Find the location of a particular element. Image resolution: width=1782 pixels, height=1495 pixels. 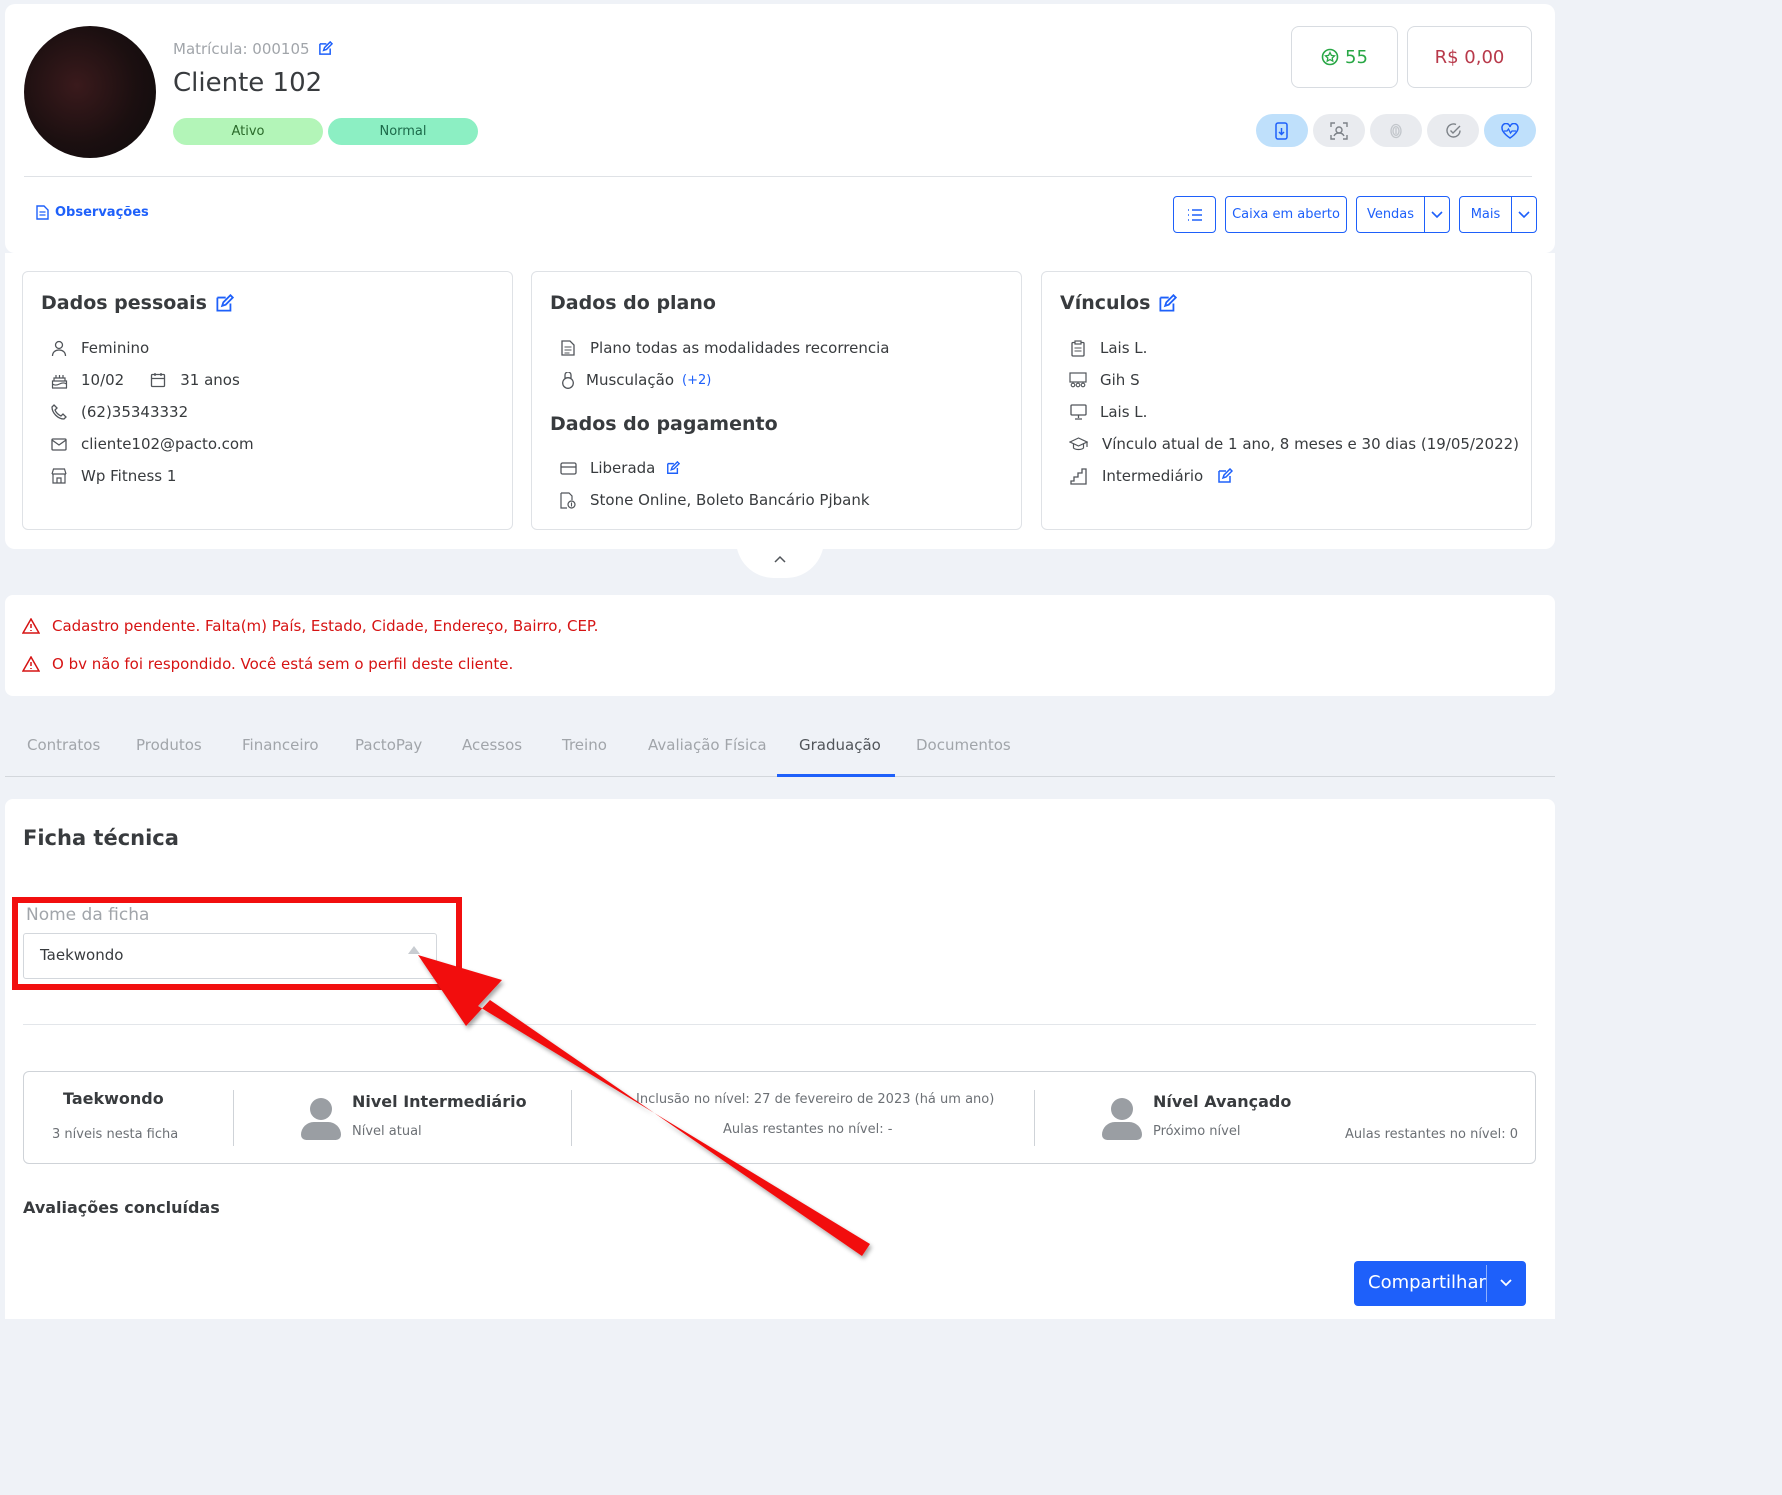

tab-financeiro: Financeiro is located at coordinates (280, 745).